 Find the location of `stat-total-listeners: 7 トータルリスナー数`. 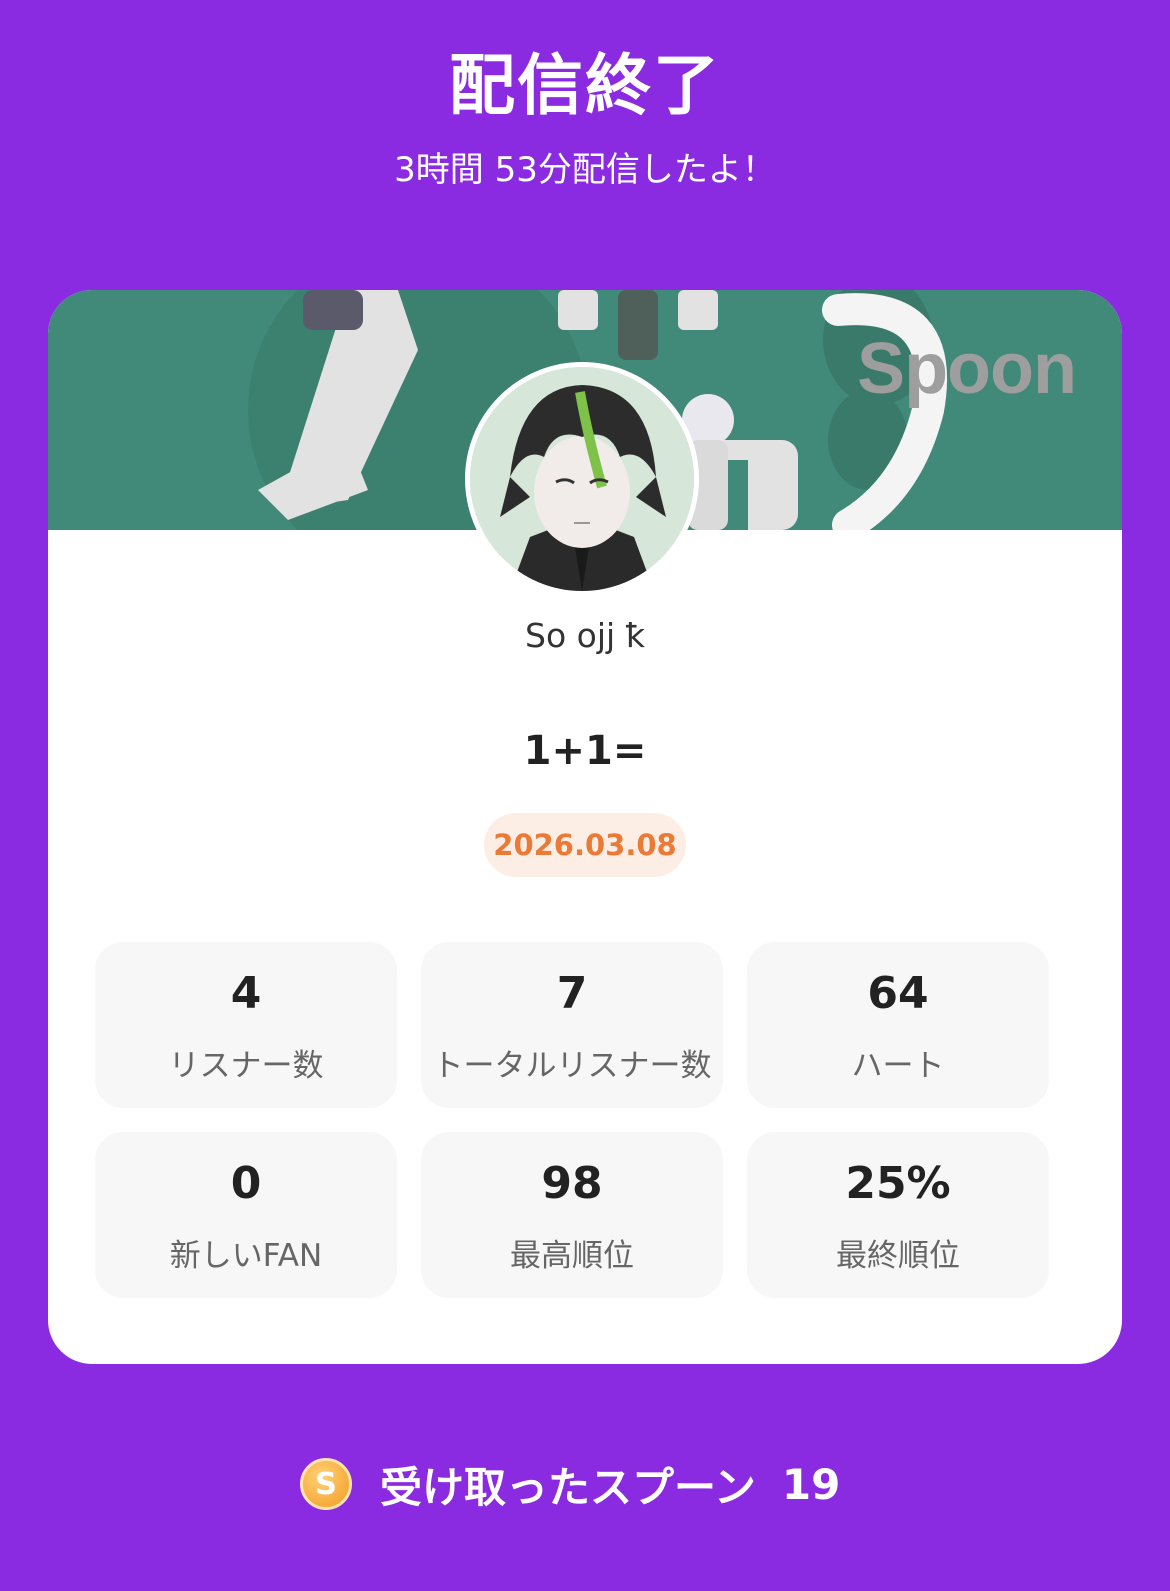

stat-total-listeners: 7 トータルリスナー数 is located at coordinates (572, 1025).